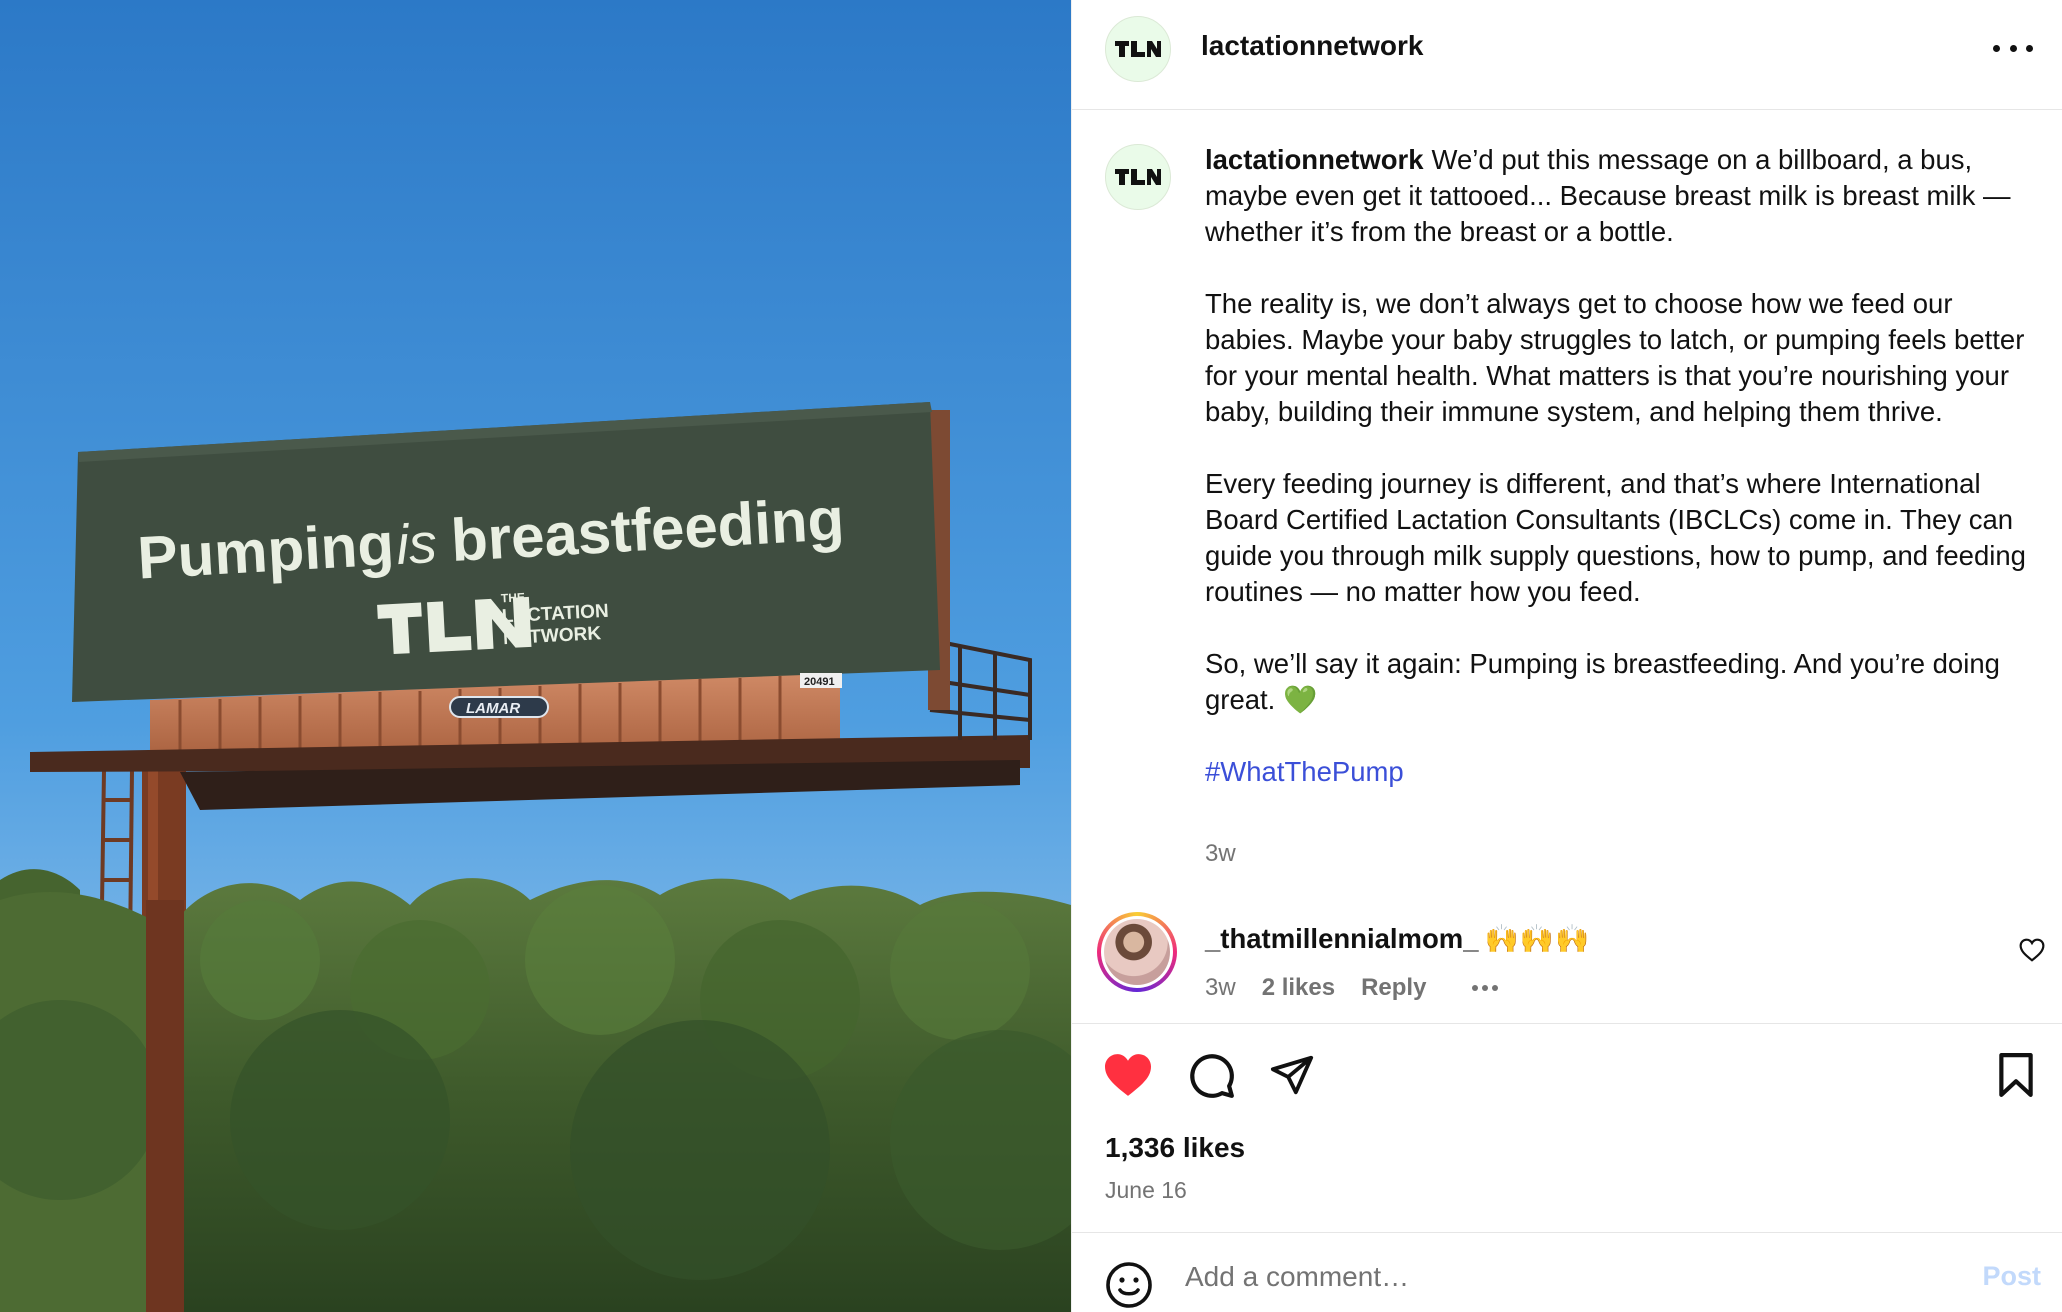  Describe the element at coordinates (1567, 964) in the screenshot. I see `comment-item: _thatmillennialmom_ 🙌🙌🙌 3w 2 likes Reply` at that location.